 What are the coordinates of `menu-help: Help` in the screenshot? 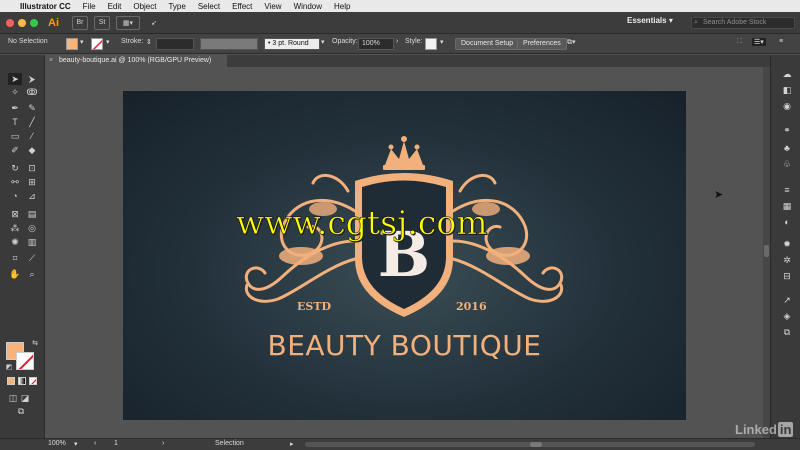 It's located at (342, 6).